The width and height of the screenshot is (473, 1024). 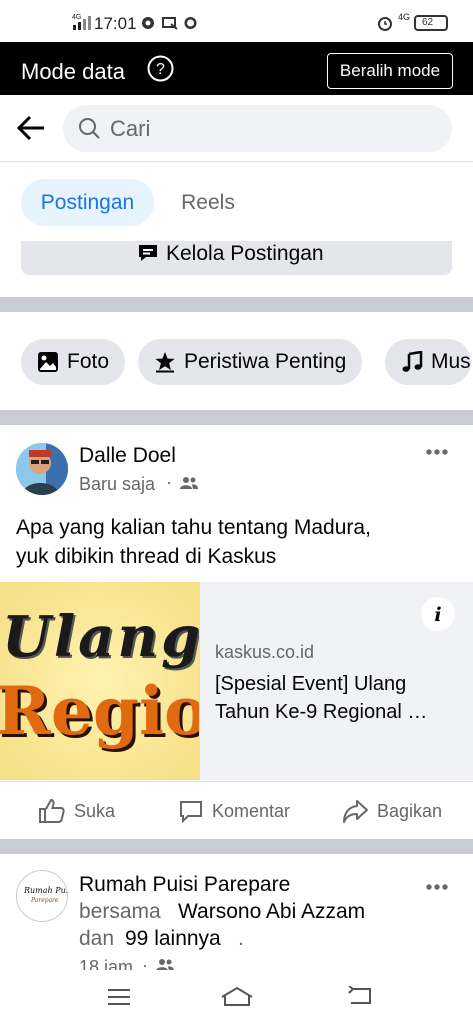 I want to click on chip-foto-label: Foto, so click(x=88, y=361).